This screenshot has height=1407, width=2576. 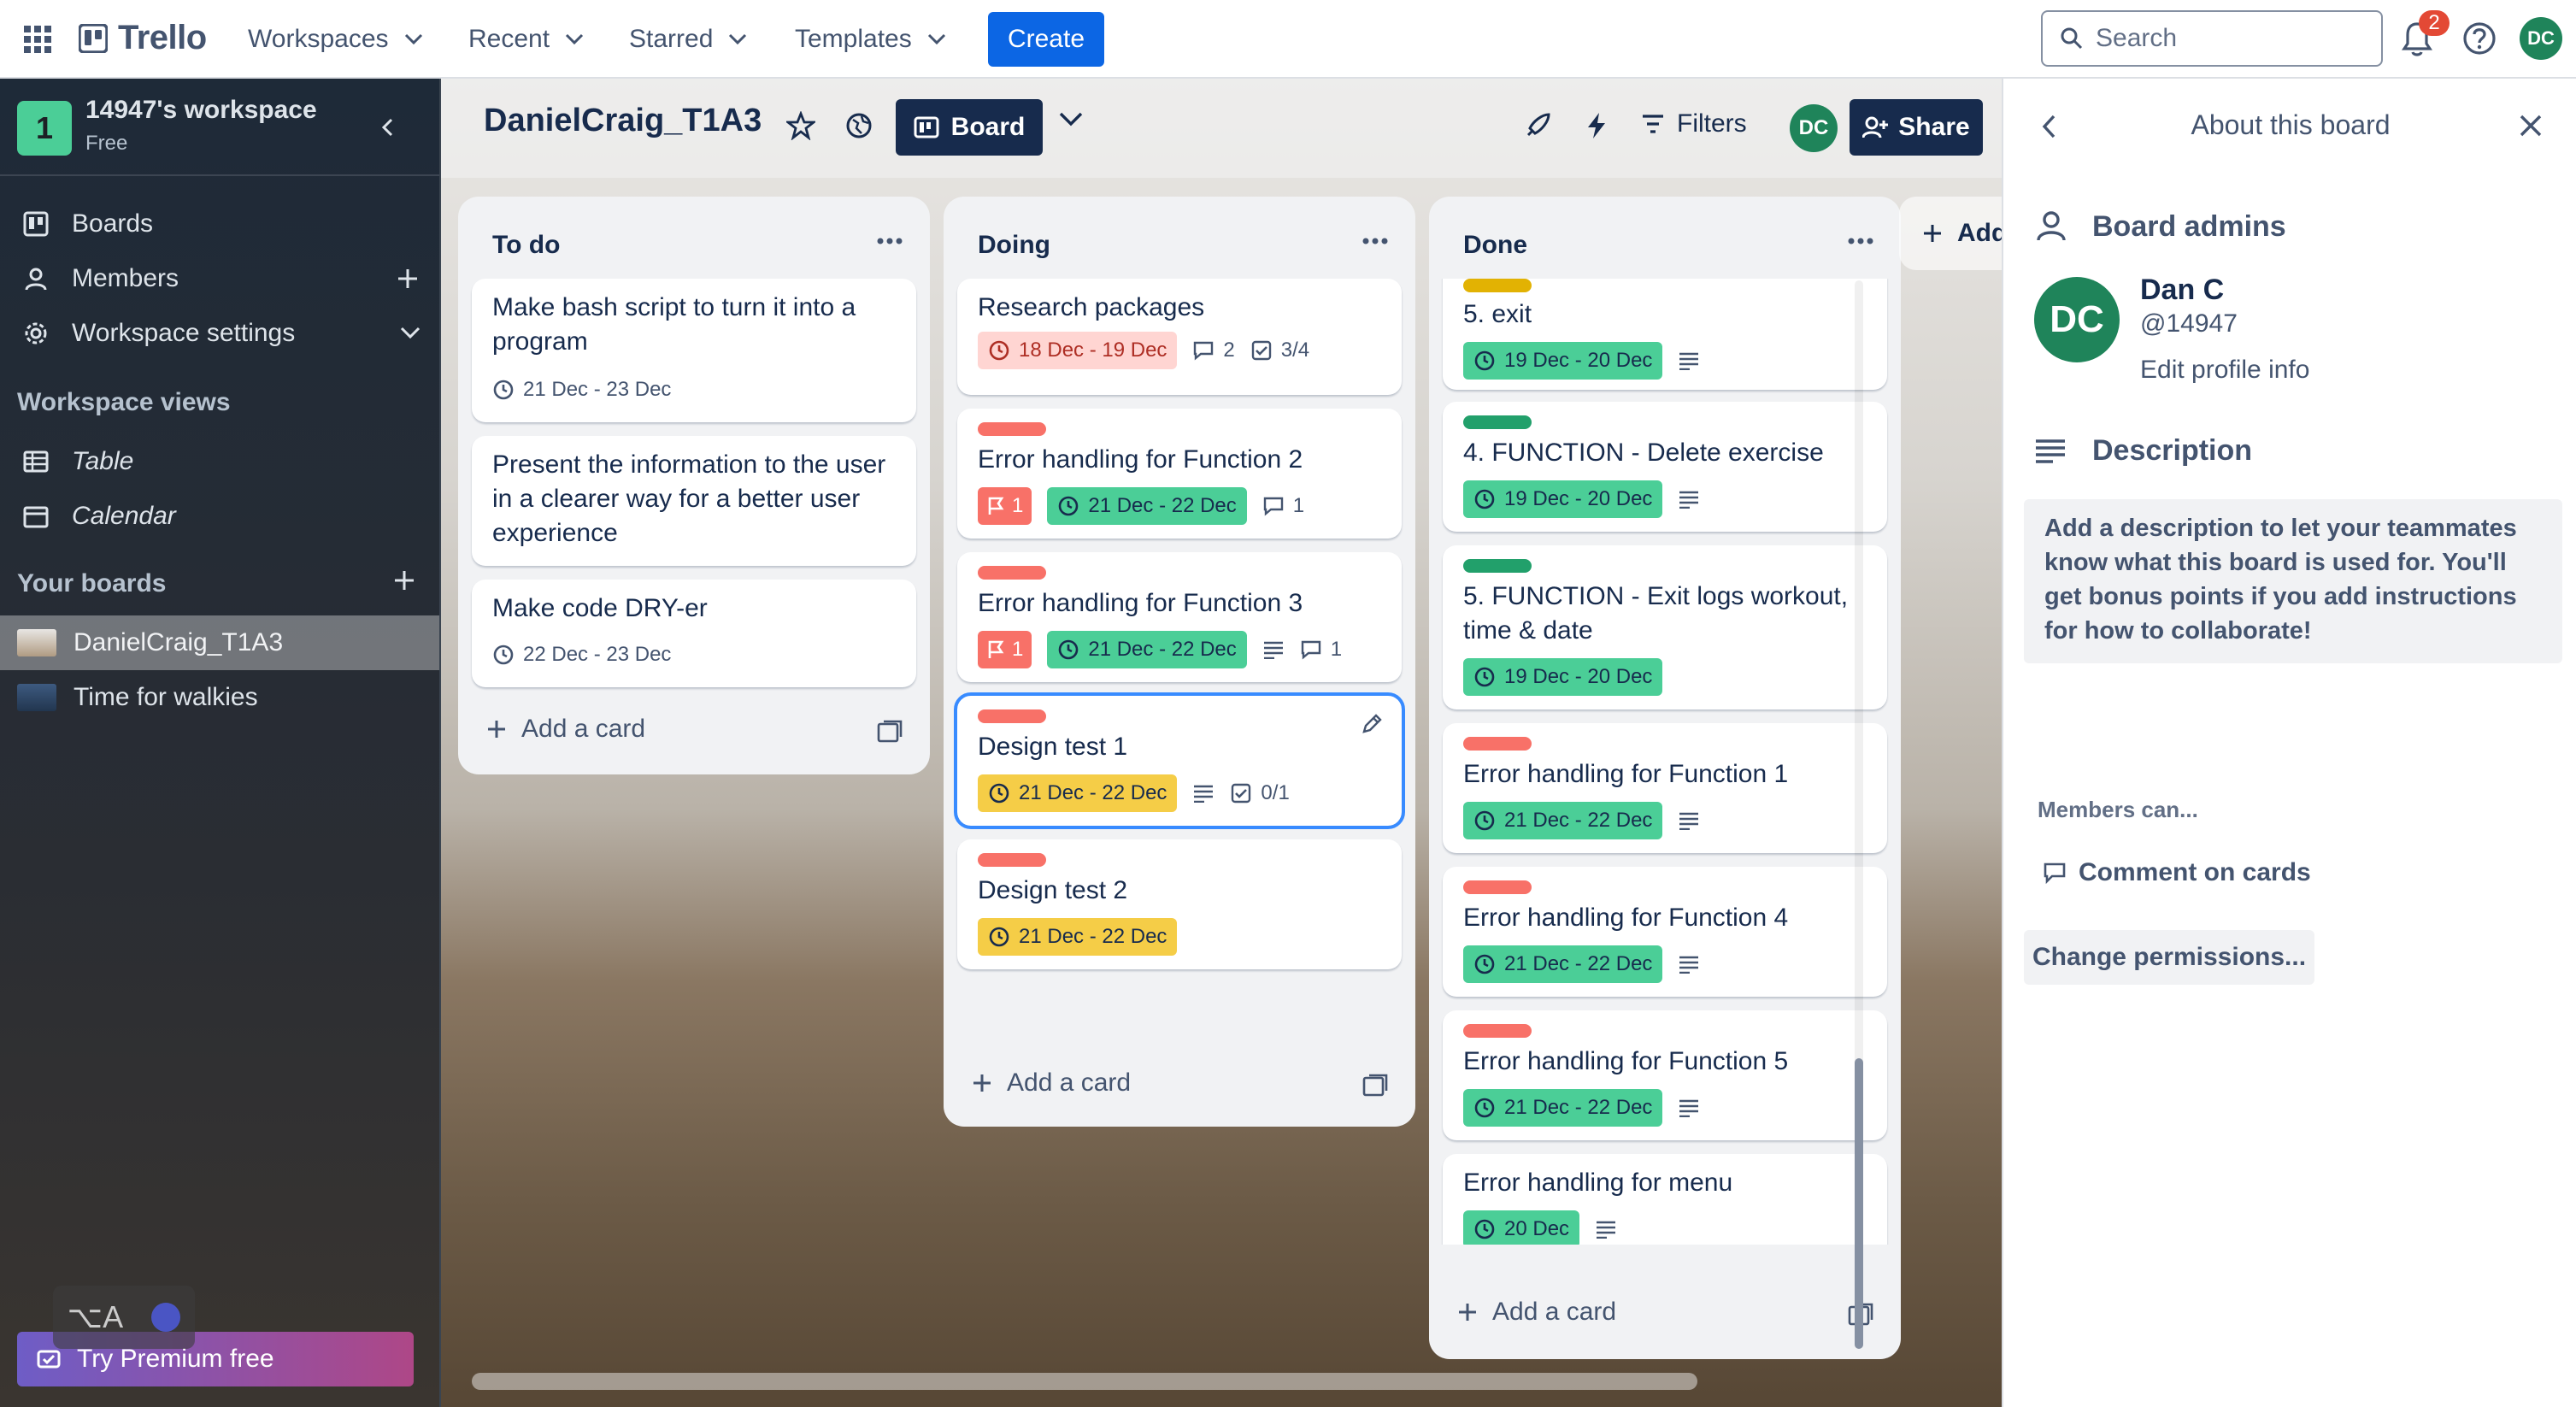 I want to click on help-icon, so click(x=2479, y=38).